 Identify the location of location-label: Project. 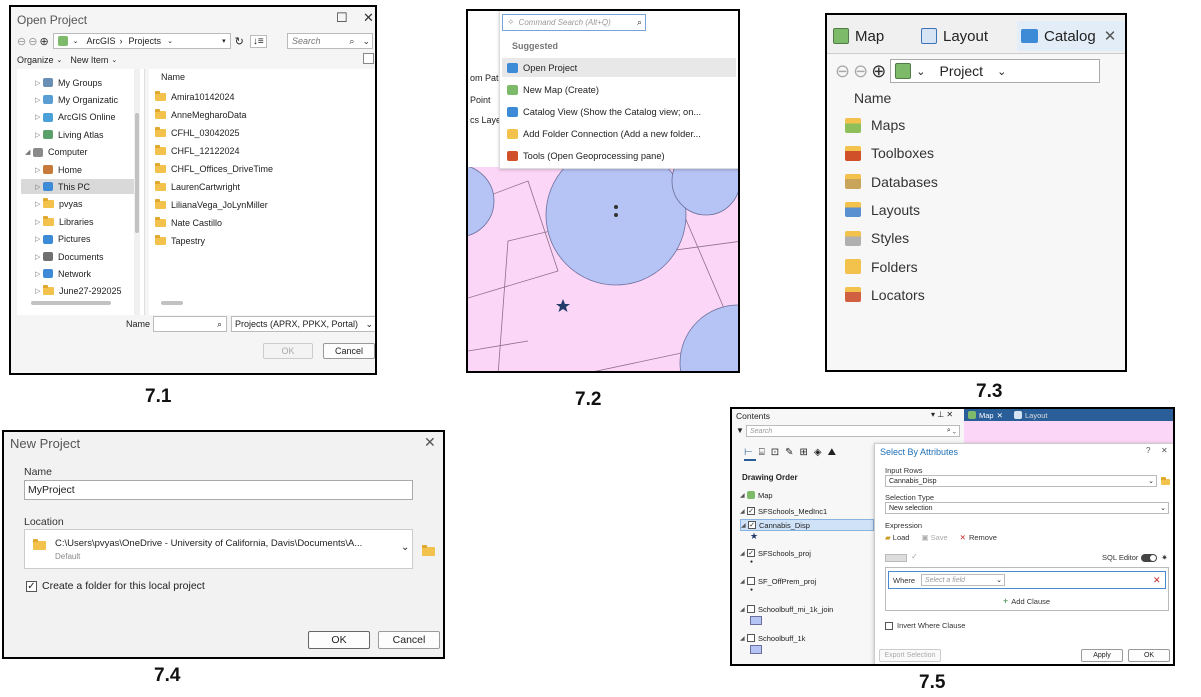
(962, 71).